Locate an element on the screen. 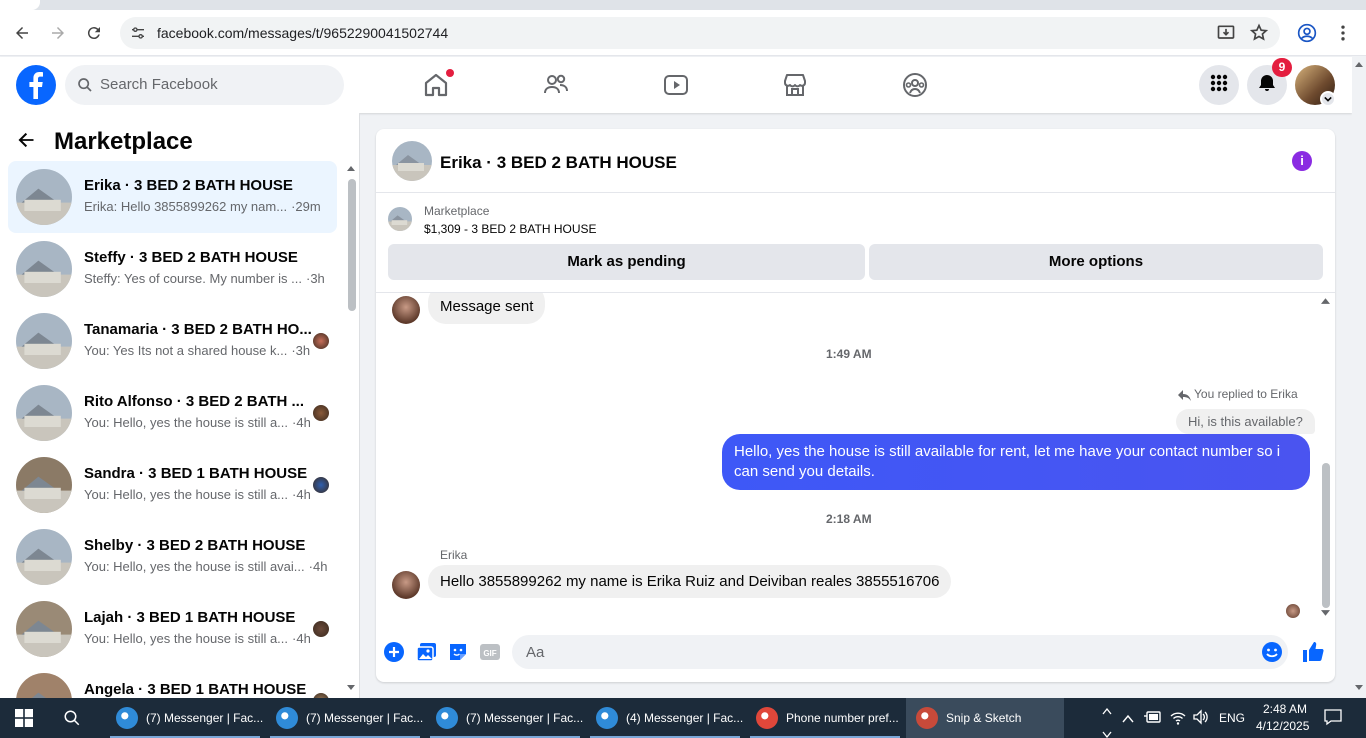  reply-arrow-icon is located at coordinates (1184, 397).